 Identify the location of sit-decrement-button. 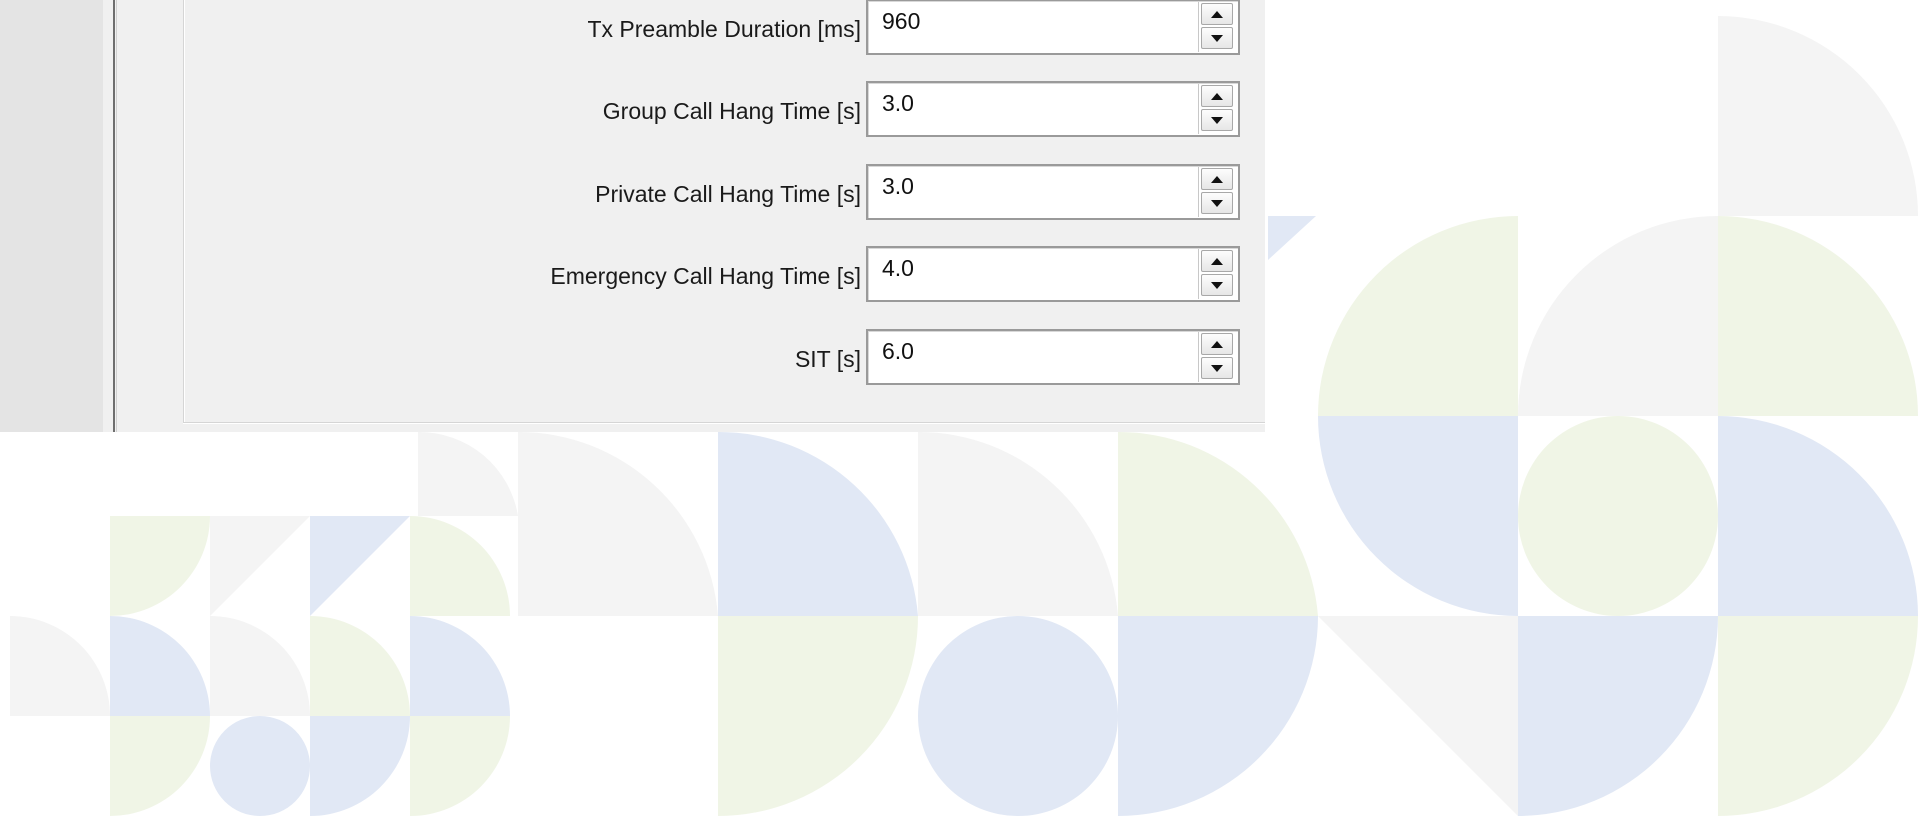
(1217, 368).